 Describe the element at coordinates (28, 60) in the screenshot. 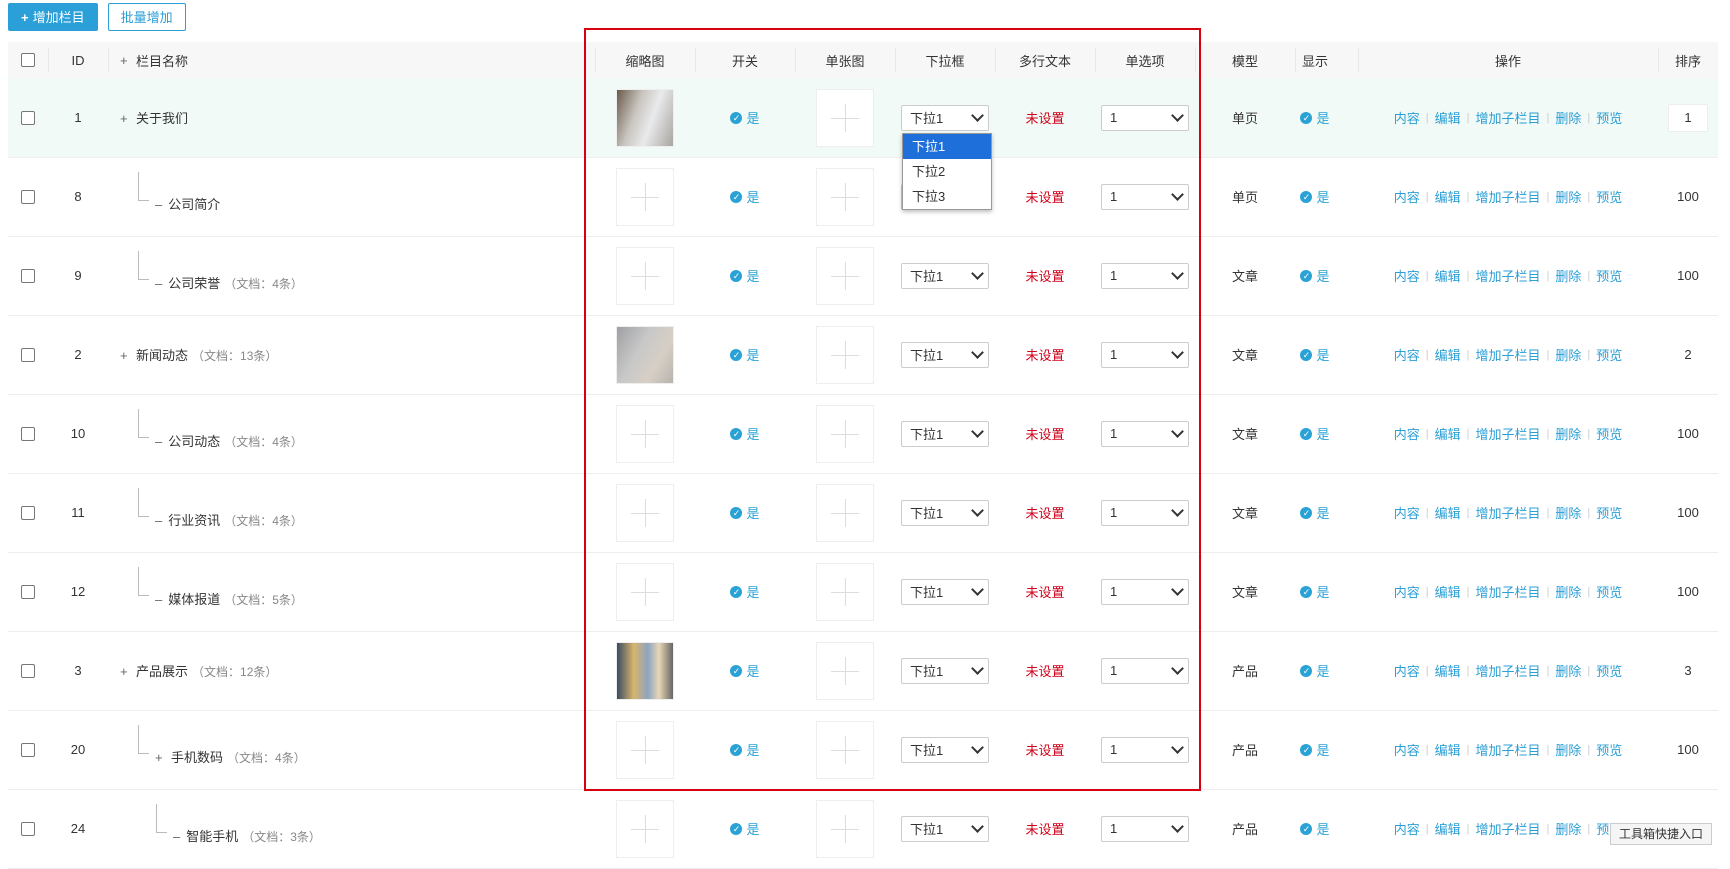

I see `select-all-checkbox` at that location.